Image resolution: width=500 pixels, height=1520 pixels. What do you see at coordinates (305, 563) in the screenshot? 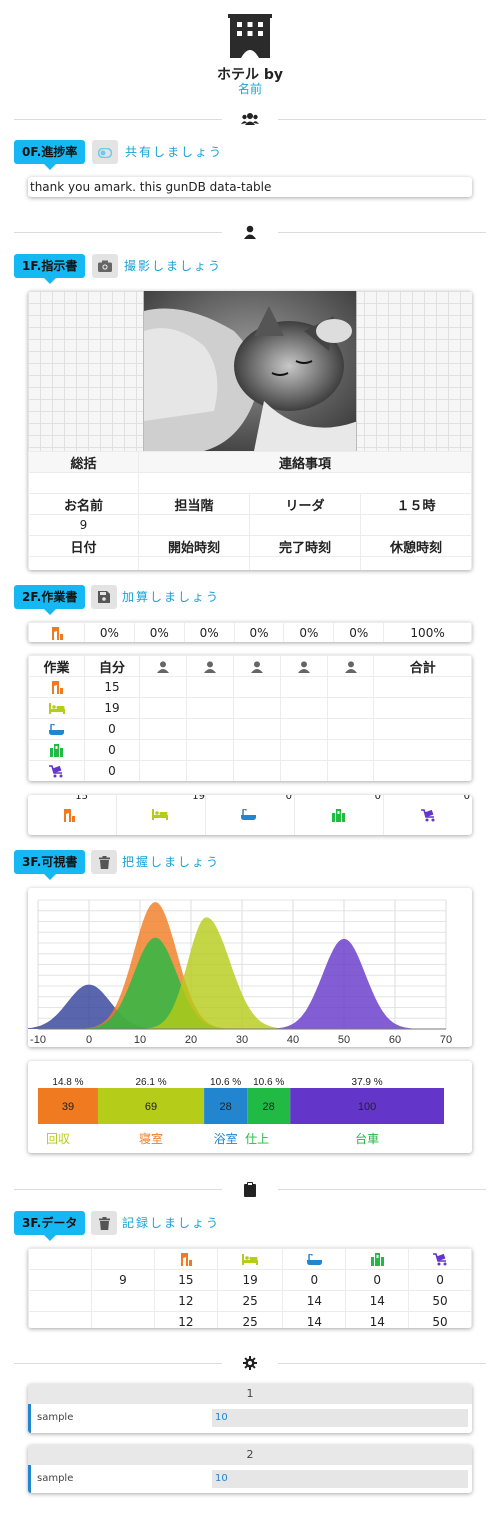
I see `cell-end-value` at bounding box center [305, 563].